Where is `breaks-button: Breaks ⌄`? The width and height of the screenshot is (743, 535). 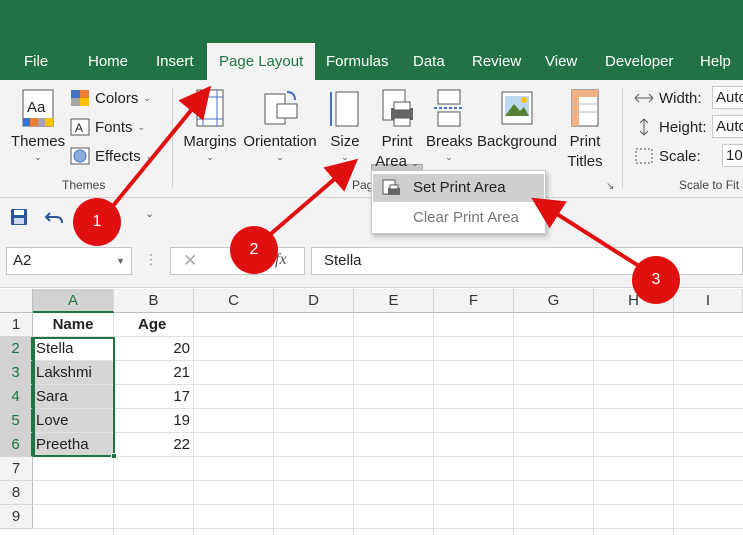
breaks-button: Breaks ⌄ is located at coordinates (449, 125).